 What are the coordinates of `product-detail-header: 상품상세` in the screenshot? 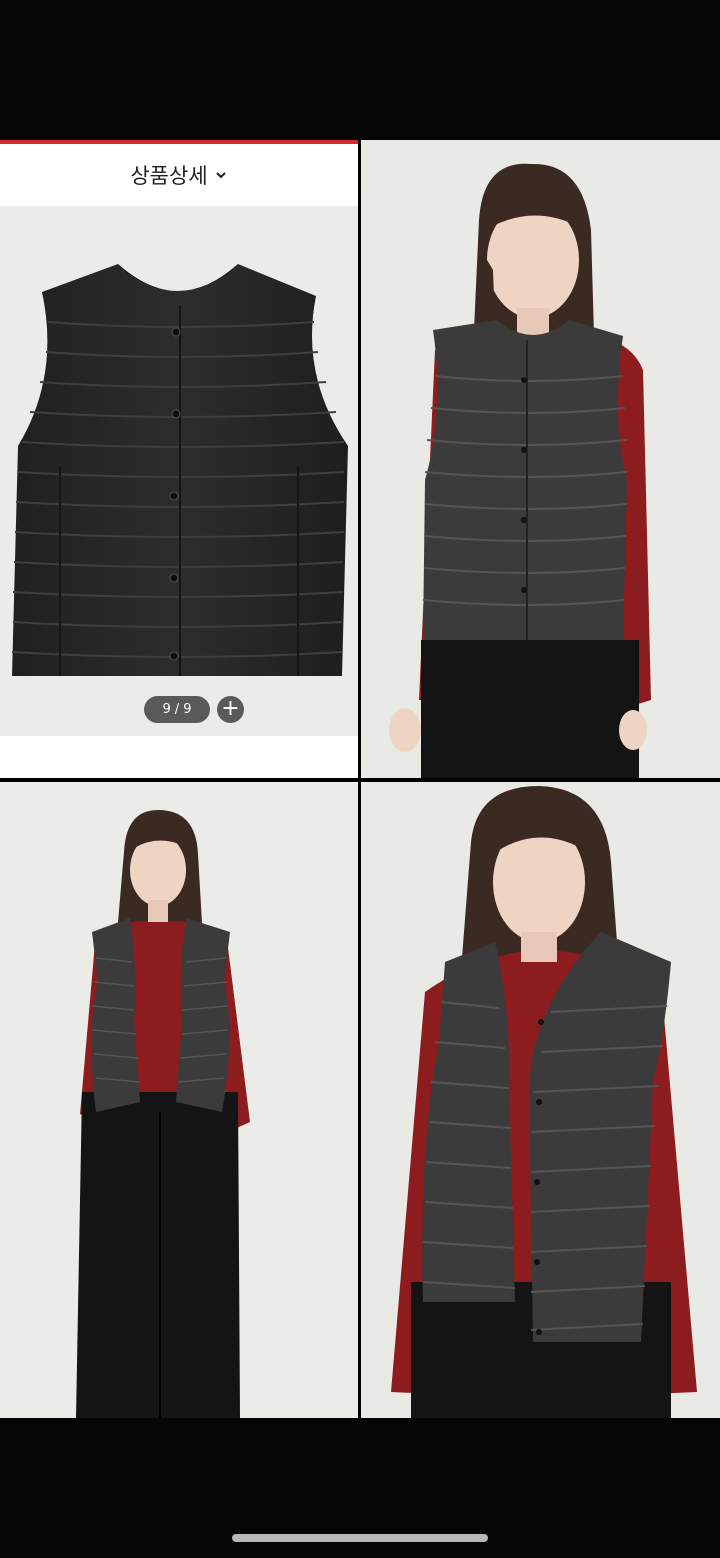 It's located at (179, 175).